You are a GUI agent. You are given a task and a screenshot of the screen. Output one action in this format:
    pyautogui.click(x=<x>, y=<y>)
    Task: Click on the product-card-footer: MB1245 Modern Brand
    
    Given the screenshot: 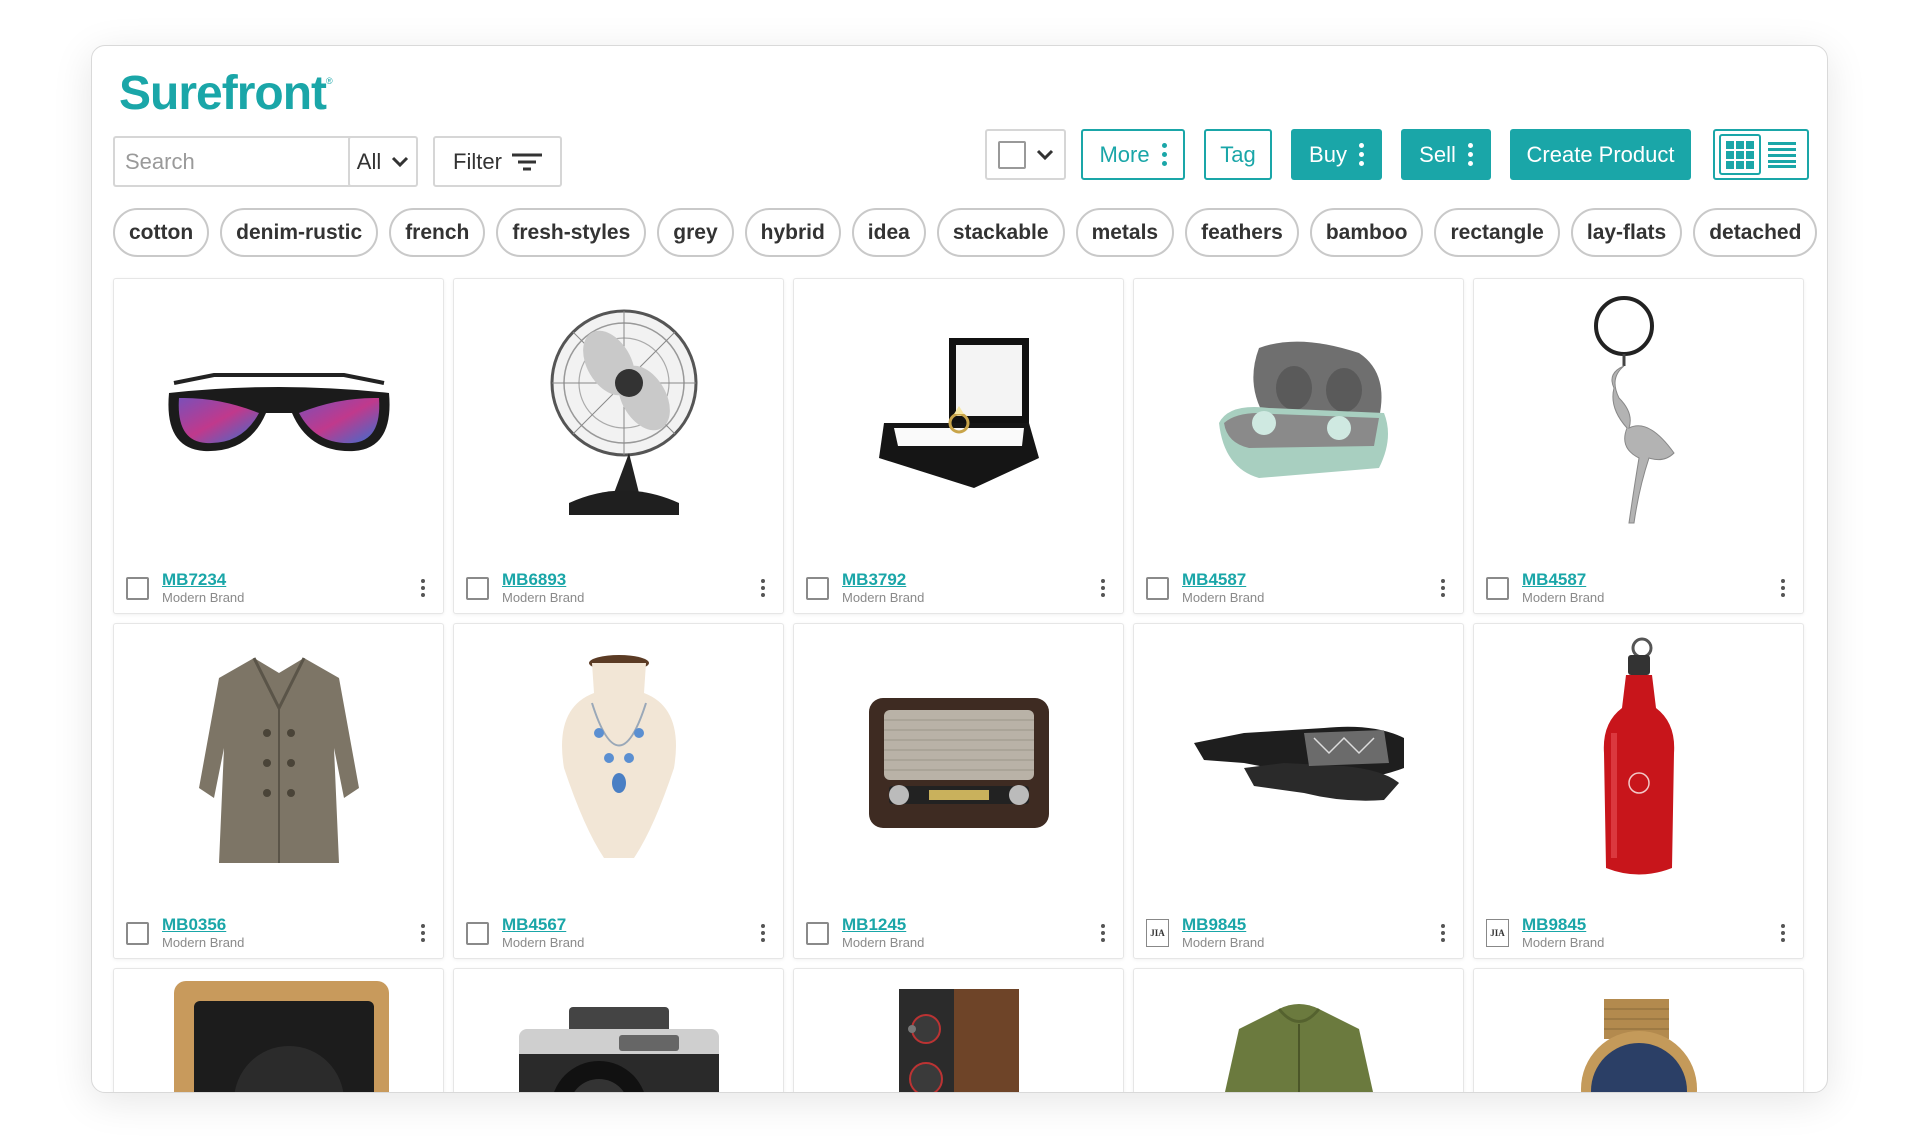 What is the action you would take?
    pyautogui.click(x=958, y=933)
    